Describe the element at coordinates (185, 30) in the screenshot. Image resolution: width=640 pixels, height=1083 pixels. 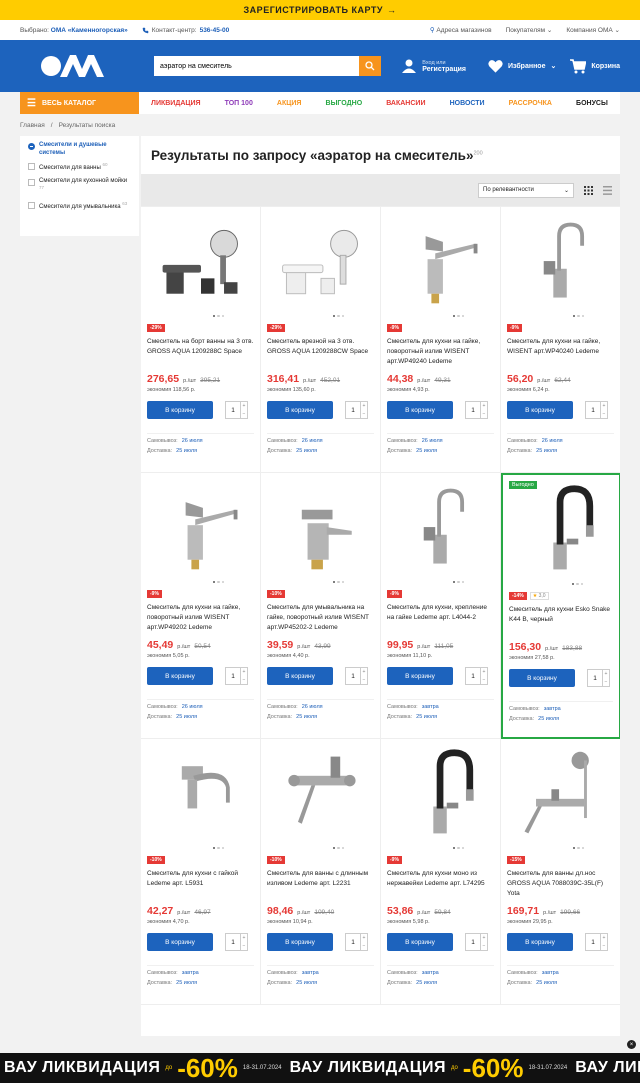
I see `contact-center: Контакт-центр: 536-45-00` at that location.